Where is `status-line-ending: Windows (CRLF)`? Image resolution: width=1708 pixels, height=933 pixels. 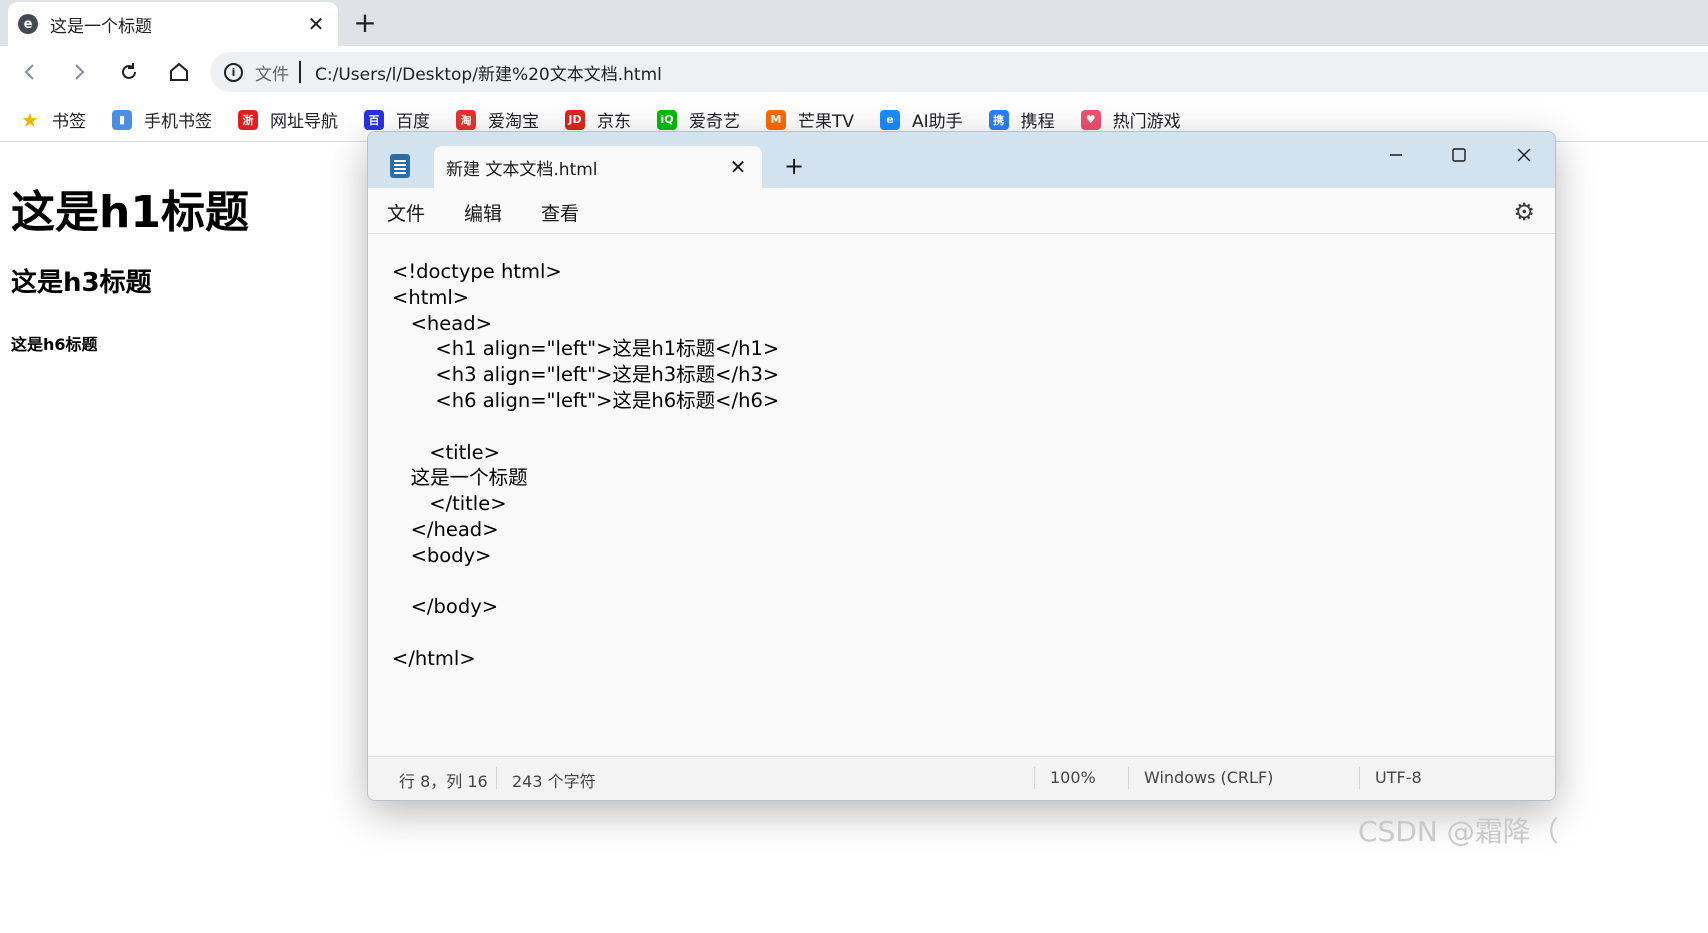
status-line-ending: Windows (CRLF) is located at coordinates (1208, 777).